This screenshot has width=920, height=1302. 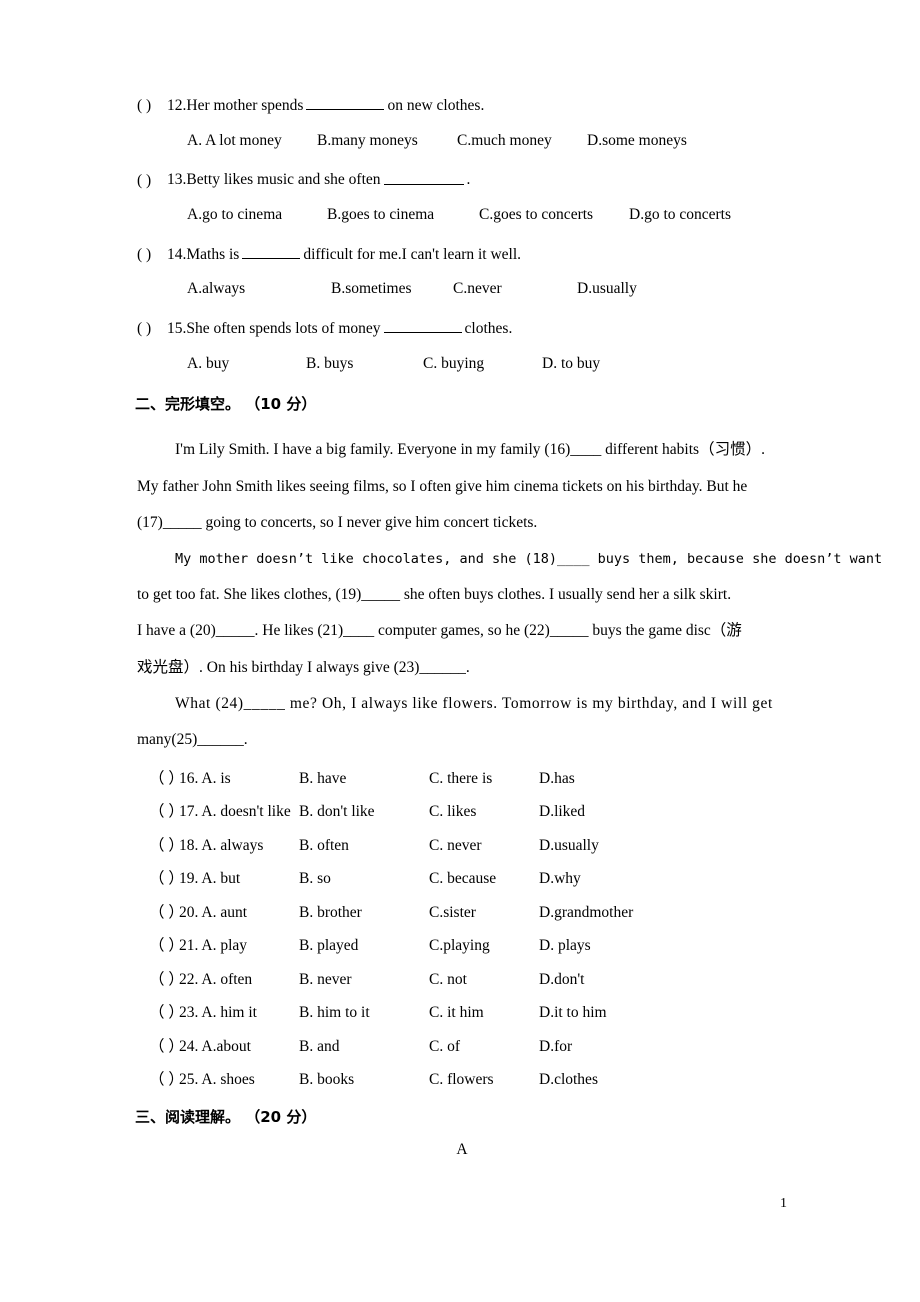 I want to click on reading-passage-label: A, so click(x=462, y=1149).